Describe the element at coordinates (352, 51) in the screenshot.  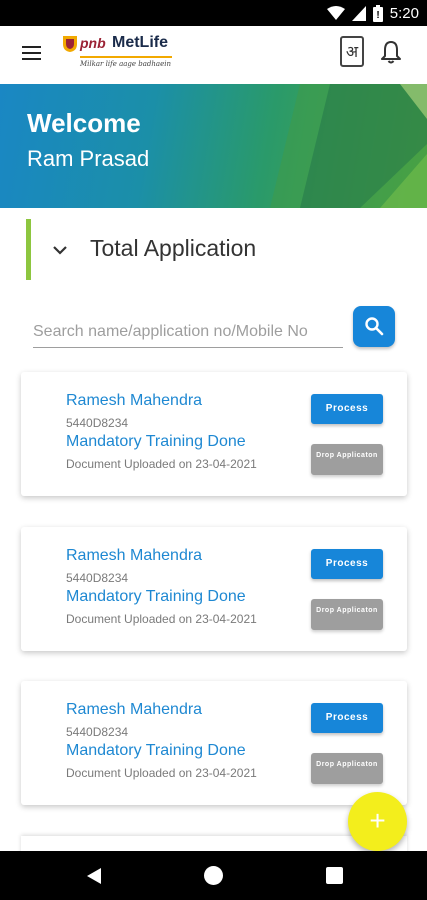
I see `language-toggle-button: अ` at that location.